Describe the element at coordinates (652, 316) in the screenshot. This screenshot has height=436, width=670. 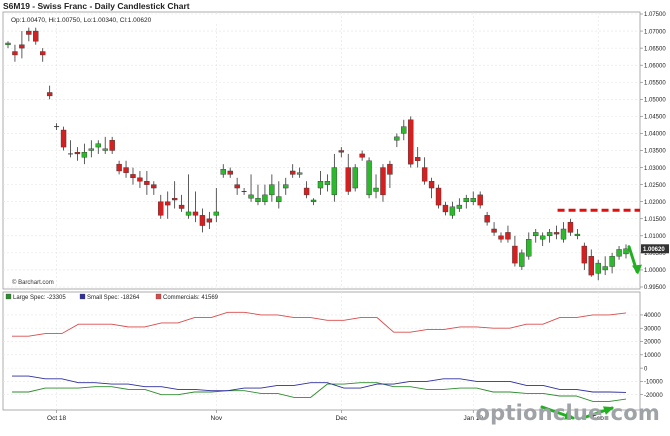
I see `cot-y-tick-label: 40000` at that location.